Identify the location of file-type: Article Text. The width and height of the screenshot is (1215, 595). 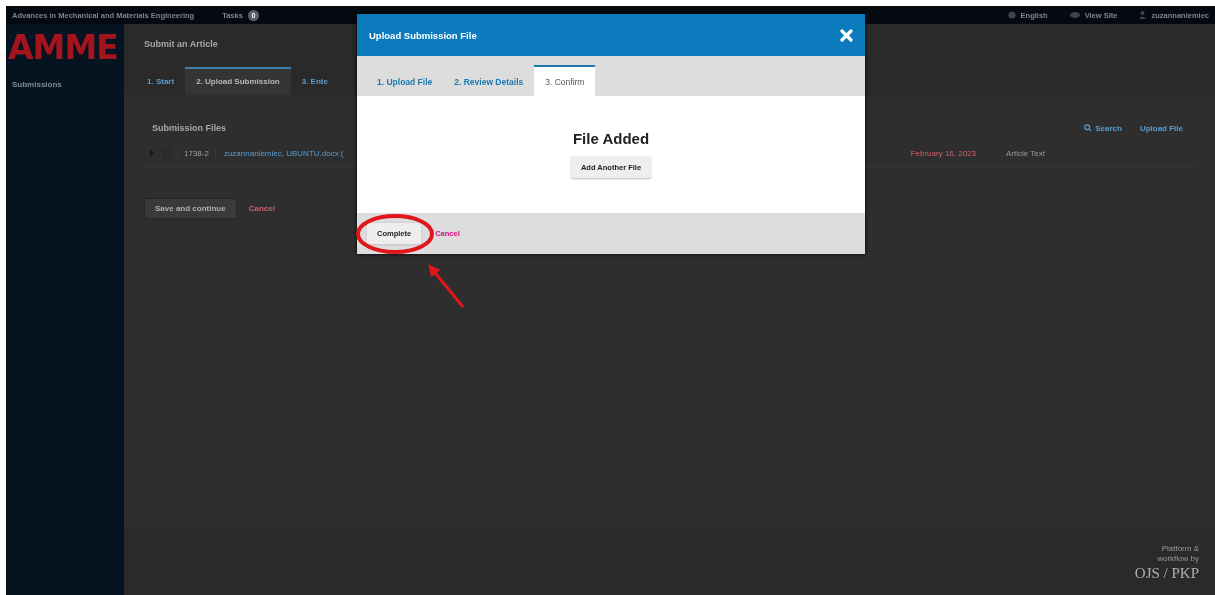
(1025, 153).